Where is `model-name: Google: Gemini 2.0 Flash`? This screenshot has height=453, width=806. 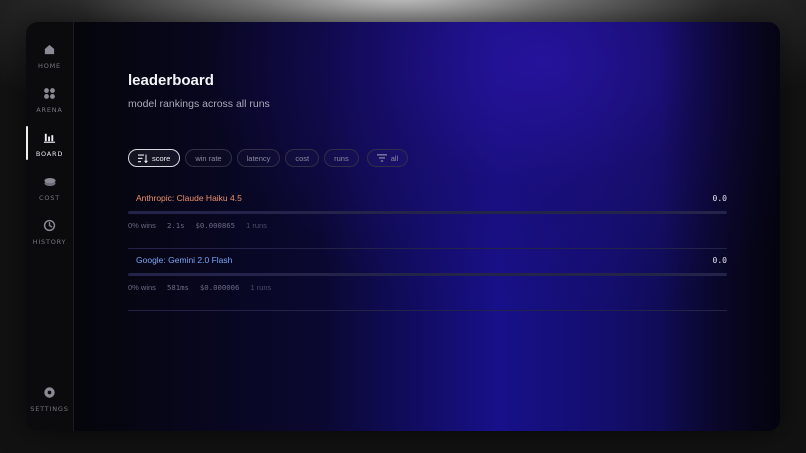
model-name: Google: Gemini 2.0 Flash is located at coordinates (184, 260).